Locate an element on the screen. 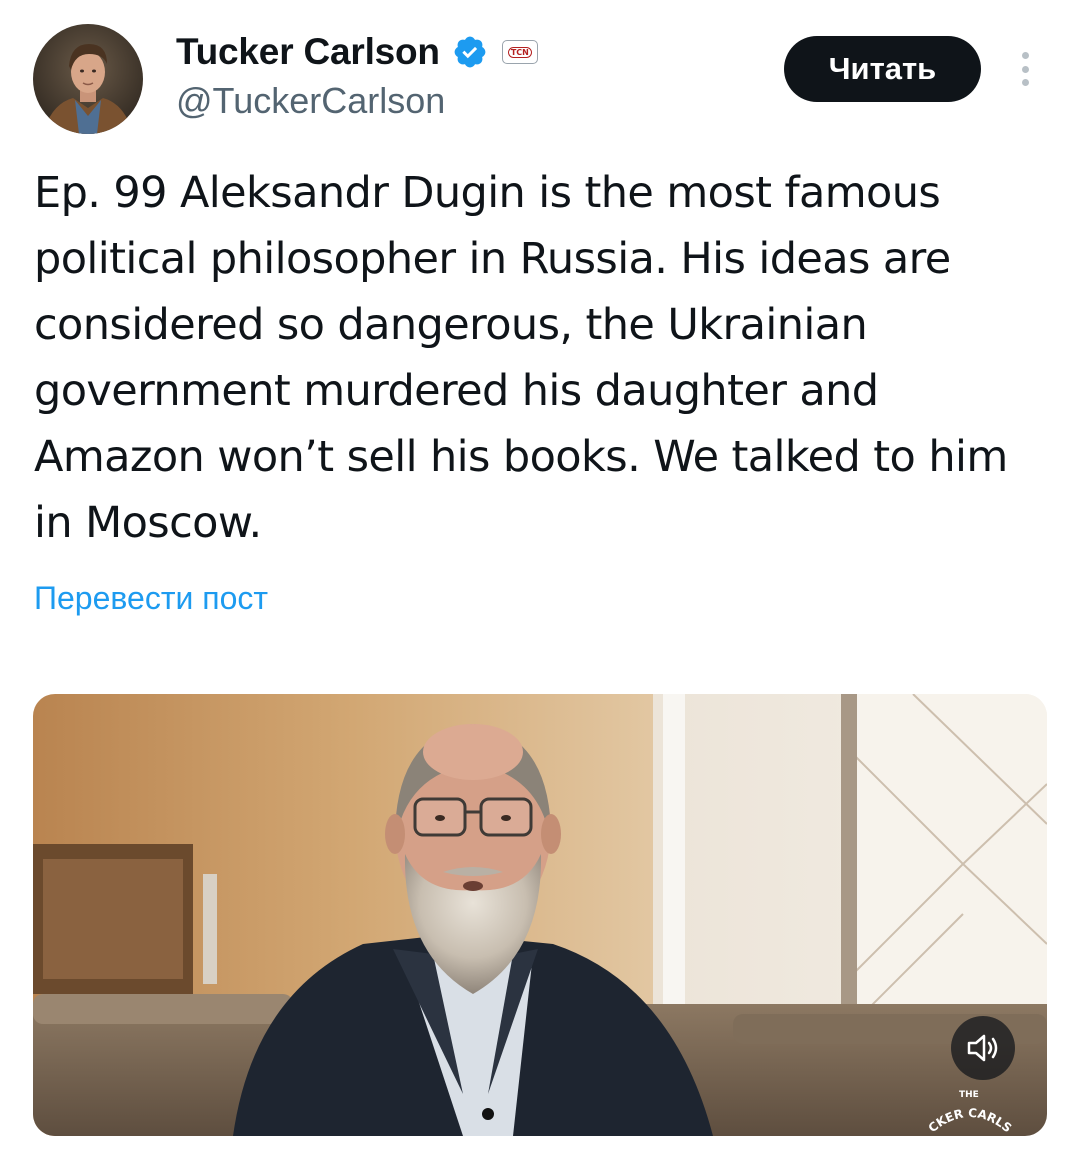 Image resolution: width=1080 pixels, height=1166 pixels. svg-text: CKER CARLS is located at coordinates (970, 1120).